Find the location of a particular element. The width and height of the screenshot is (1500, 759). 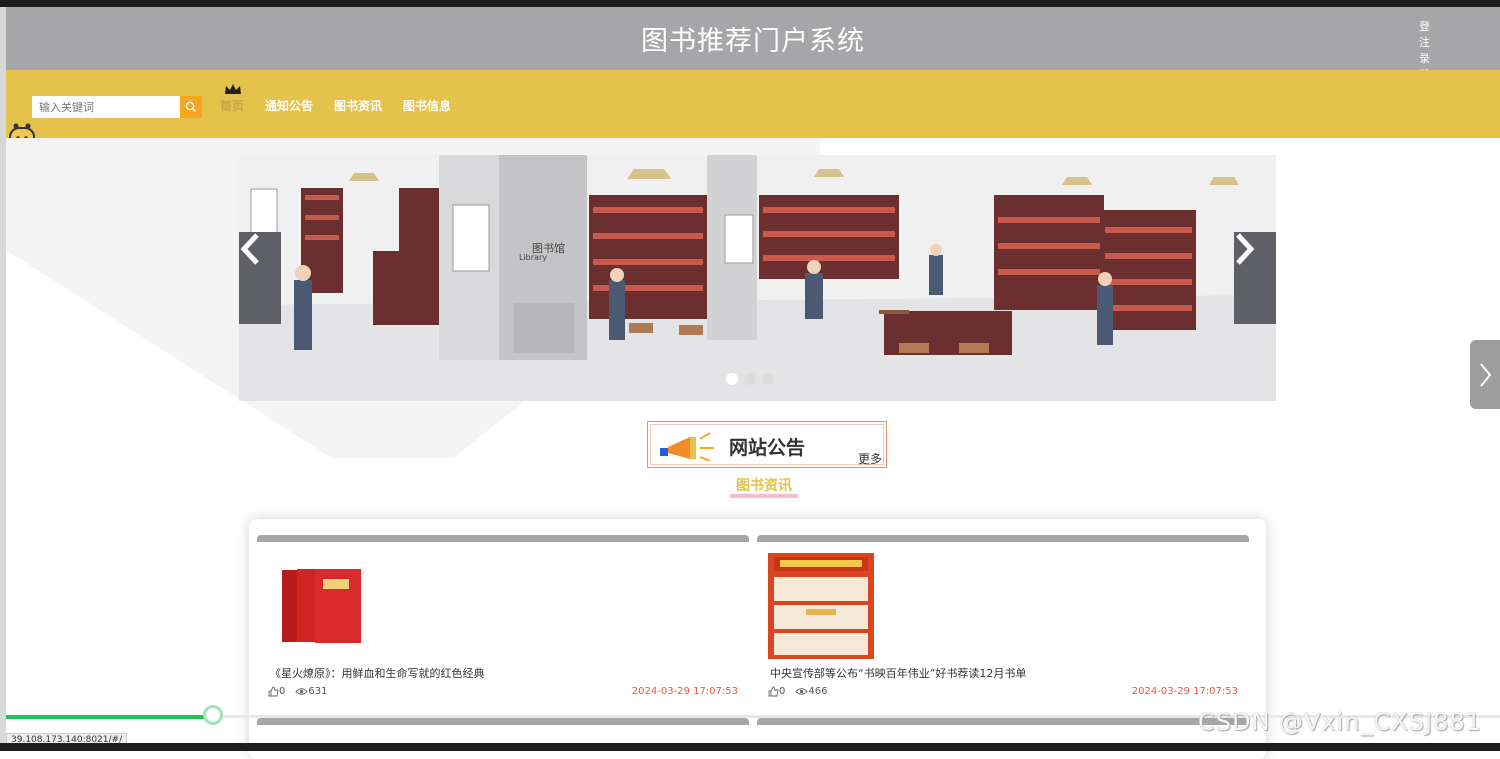

search-input is located at coordinates (106, 107).